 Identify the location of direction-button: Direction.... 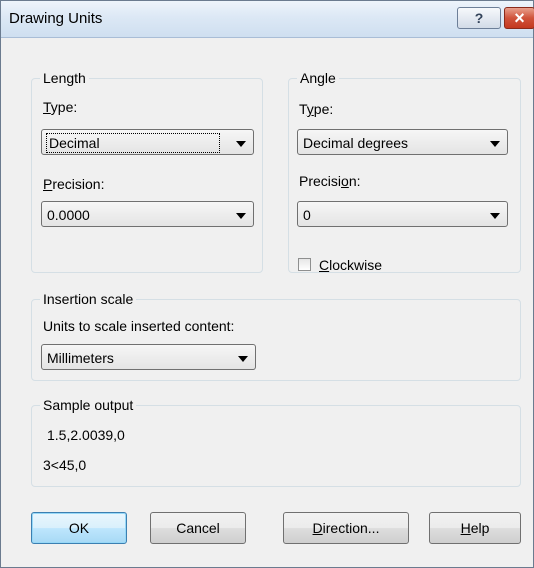
(346, 528).